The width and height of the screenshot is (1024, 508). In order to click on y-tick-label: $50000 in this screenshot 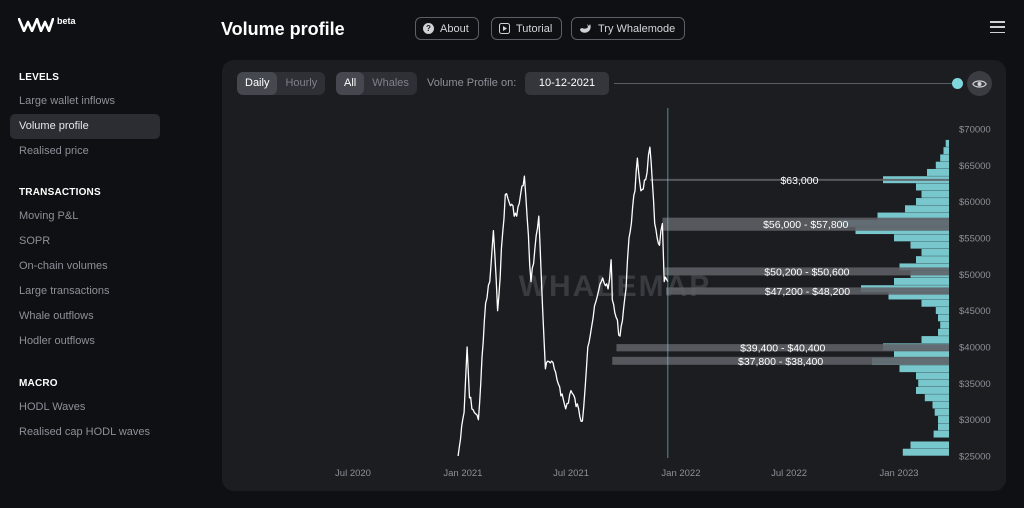, I will do `click(975, 275)`.